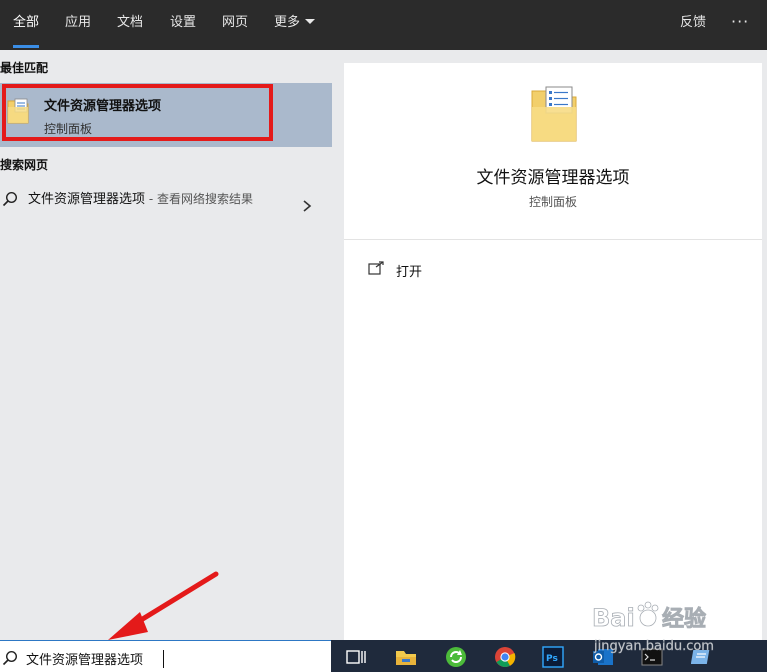 This screenshot has height=672, width=767. What do you see at coordinates (24, 68) in the screenshot?
I see `best-match-heading: 最佳匹配` at bounding box center [24, 68].